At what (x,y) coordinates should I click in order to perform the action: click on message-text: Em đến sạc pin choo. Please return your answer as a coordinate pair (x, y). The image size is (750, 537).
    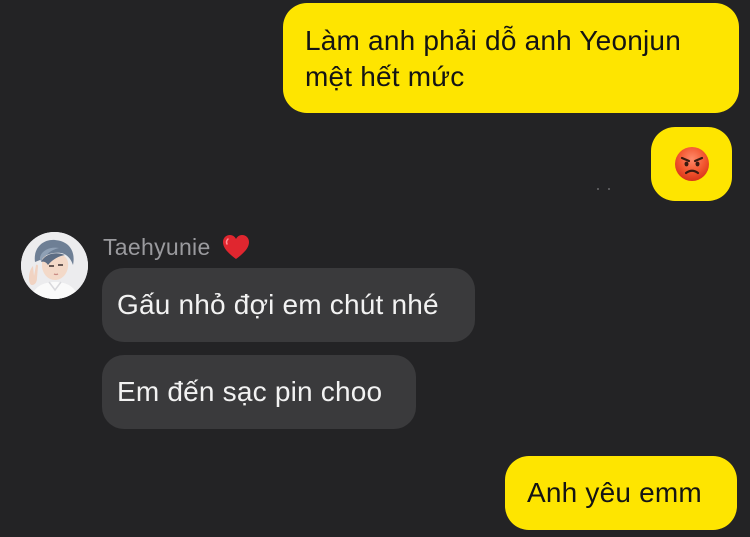
    Looking at the image, I should click on (250, 391).